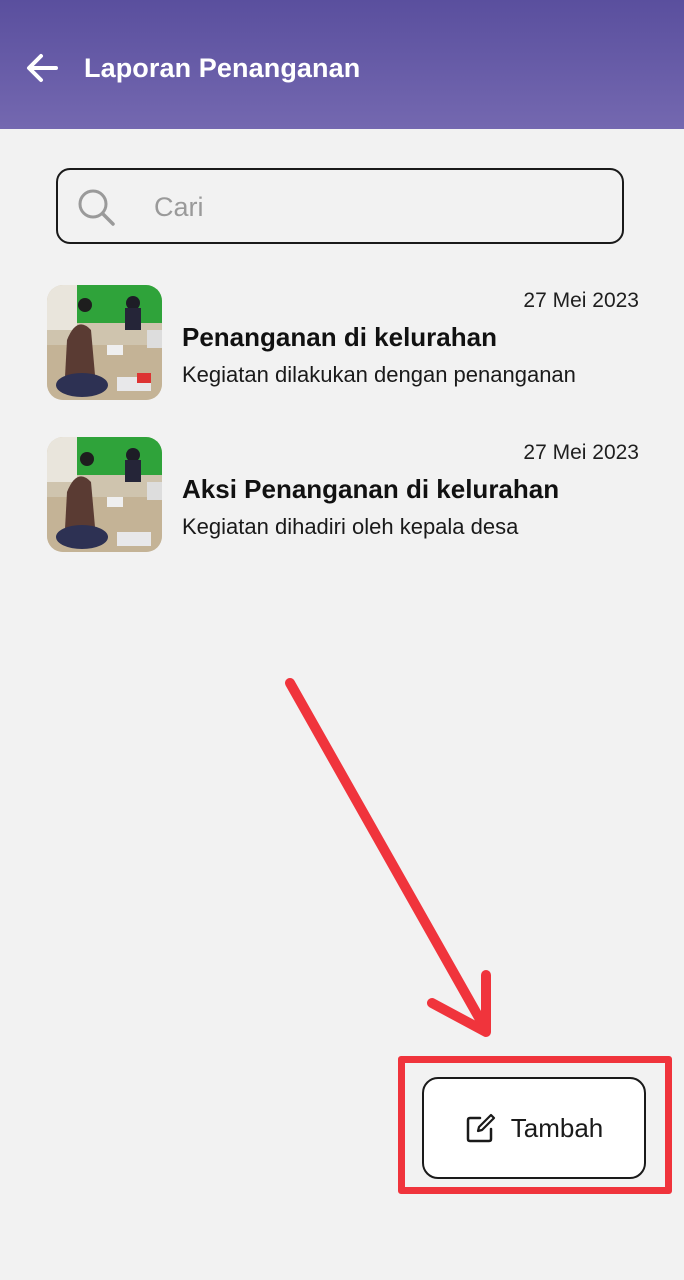 The image size is (684, 1280). I want to click on search-field, so click(340, 206).